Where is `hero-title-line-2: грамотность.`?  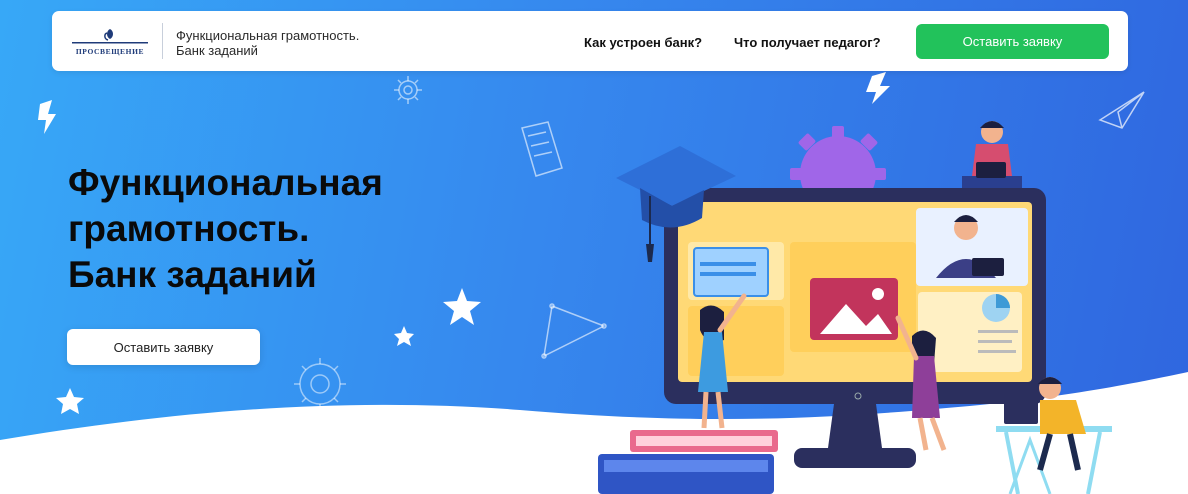 hero-title-line-2: грамотность. is located at coordinates (189, 228).